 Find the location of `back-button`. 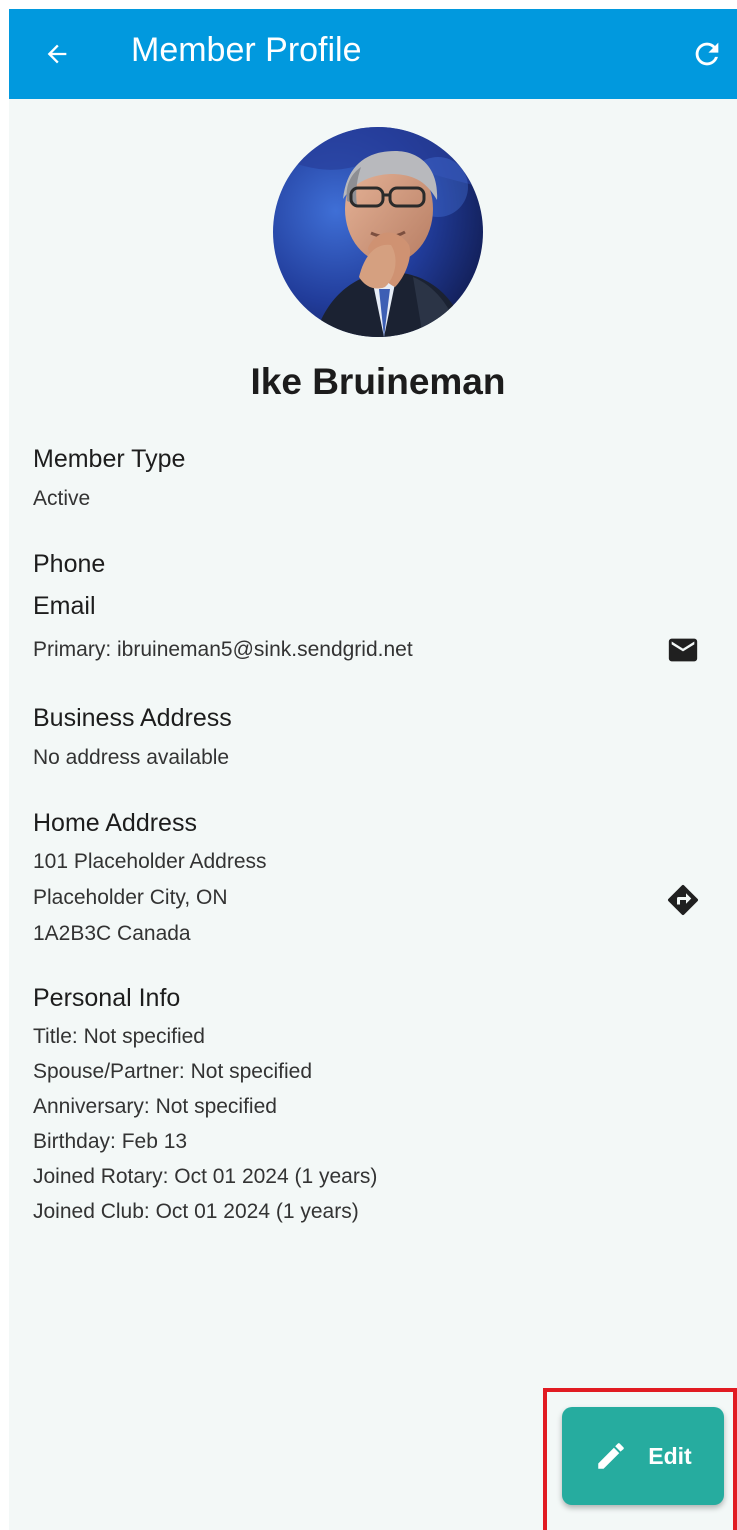

back-button is located at coordinates (57, 54).